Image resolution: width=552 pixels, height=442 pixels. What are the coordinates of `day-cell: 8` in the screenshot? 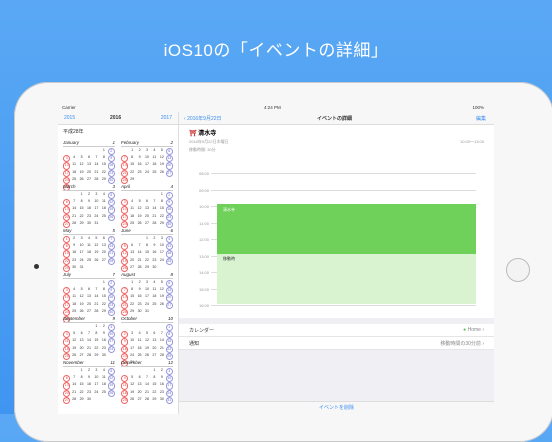 It's located at (103, 158).